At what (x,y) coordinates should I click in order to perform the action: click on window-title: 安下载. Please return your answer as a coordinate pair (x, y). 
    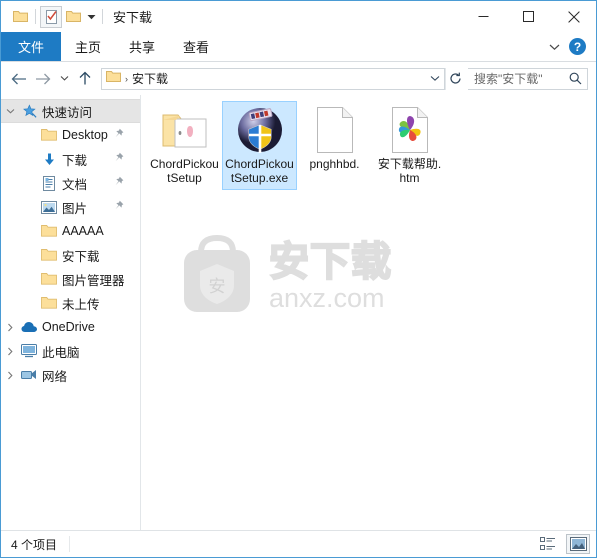
    Looking at the image, I should click on (133, 17).